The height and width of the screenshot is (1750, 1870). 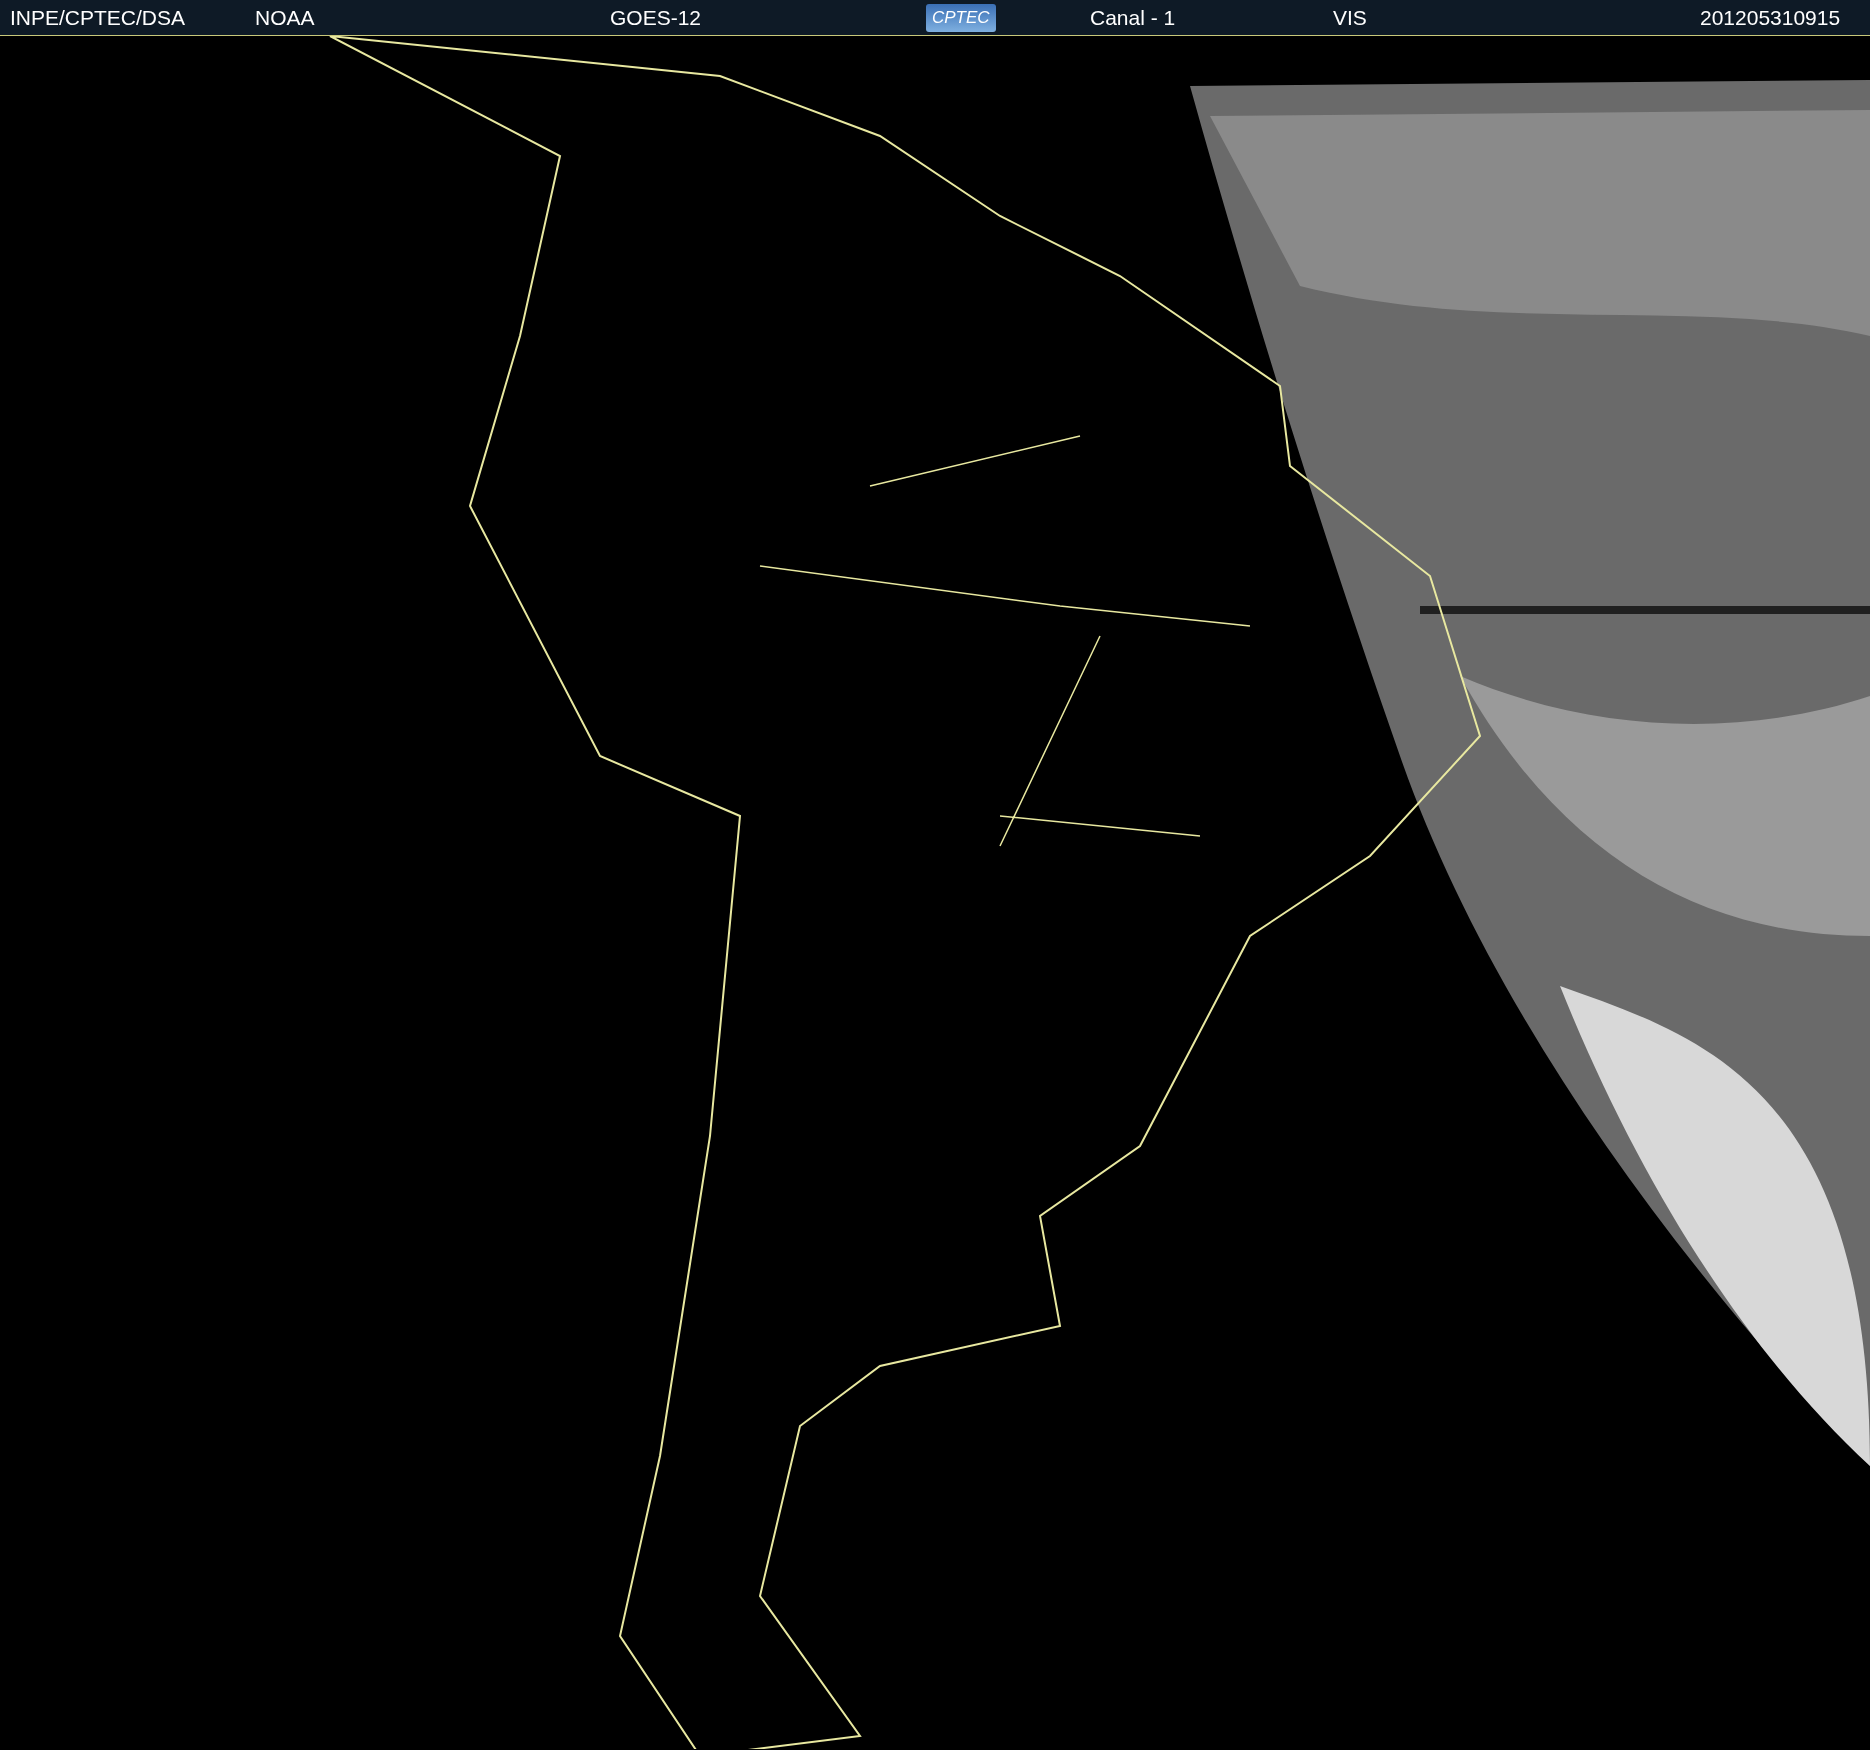 What do you see at coordinates (1133, 17) in the screenshot?
I see `header-label: Canal - 1` at bounding box center [1133, 17].